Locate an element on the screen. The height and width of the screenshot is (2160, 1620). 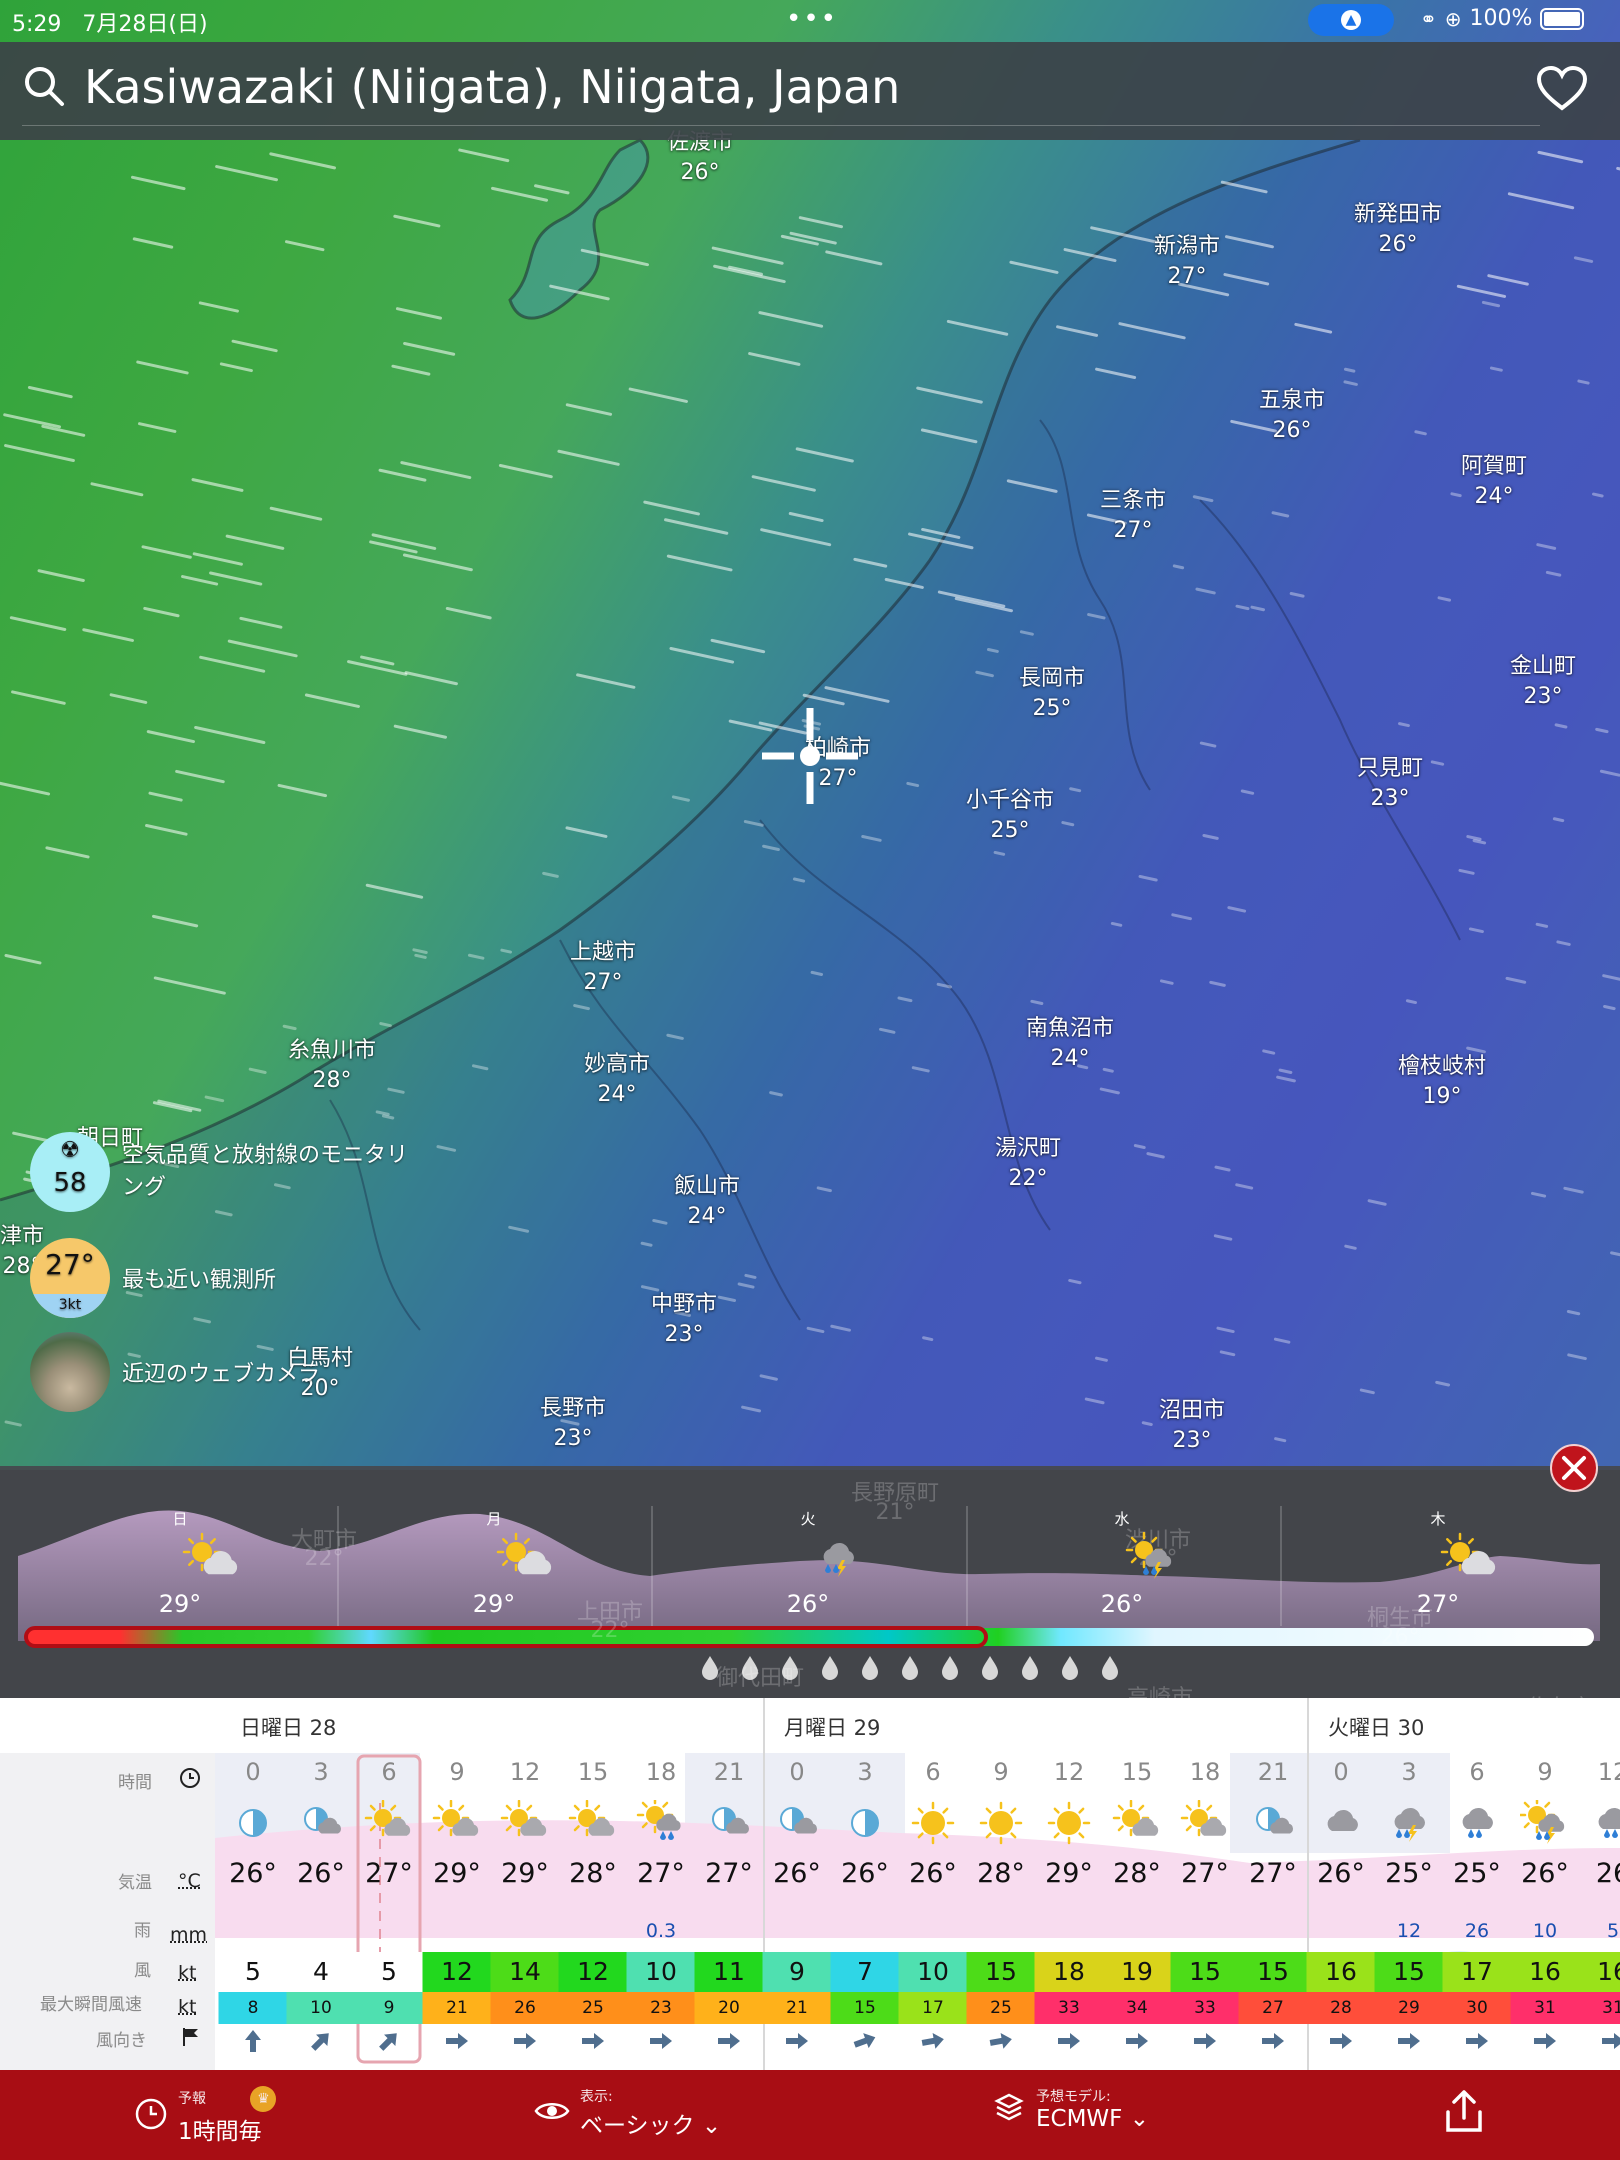
city-label: 檜枝岐村 19° is located at coordinates (1442, 1082).